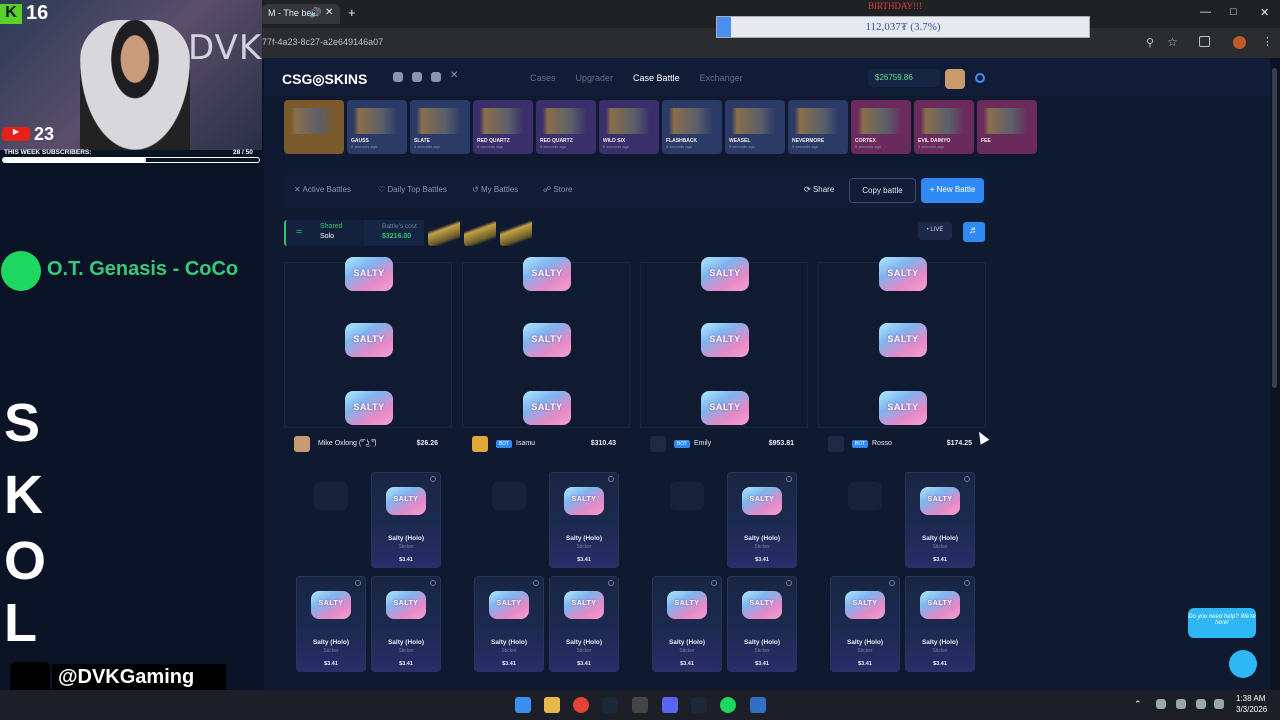 This screenshot has width=1280, height=720. Describe the element at coordinates (398, 77) in the screenshot. I see `discord-icon` at that location.